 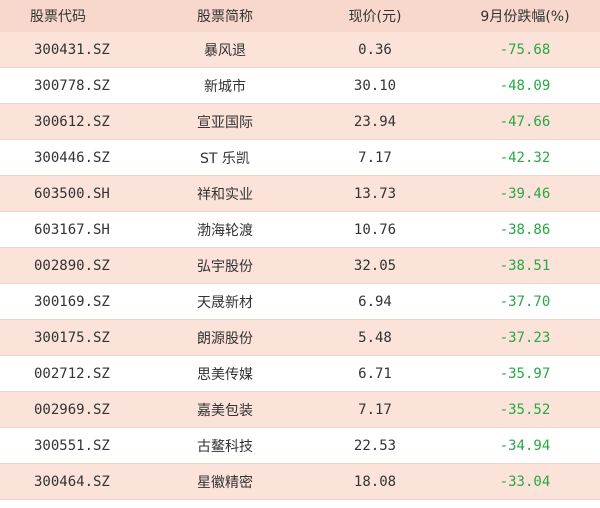 I want to click on cell-price: 32.05, so click(x=375, y=265).